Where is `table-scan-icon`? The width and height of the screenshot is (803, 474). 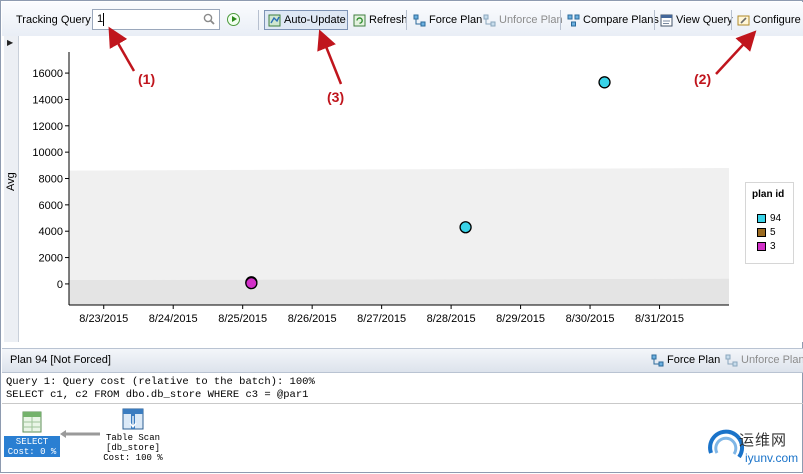
table-scan-icon is located at coordinates (133, 419).